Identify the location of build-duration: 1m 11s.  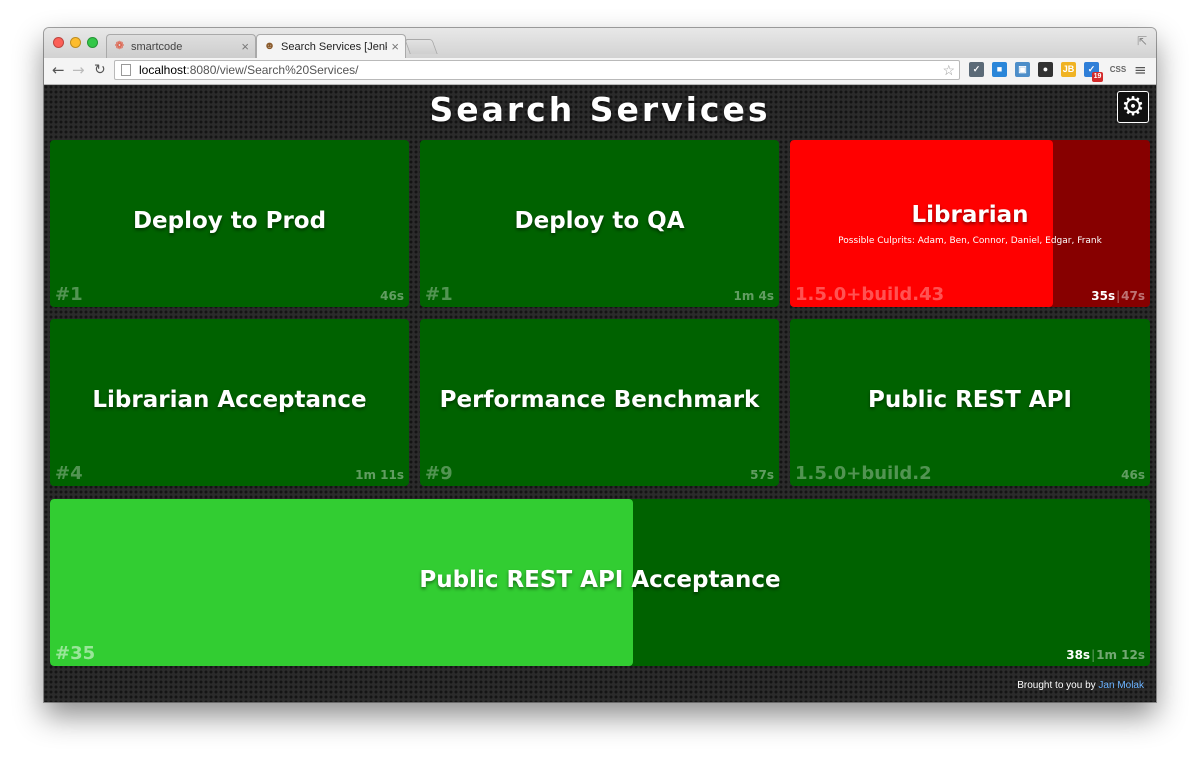
(379, 475).